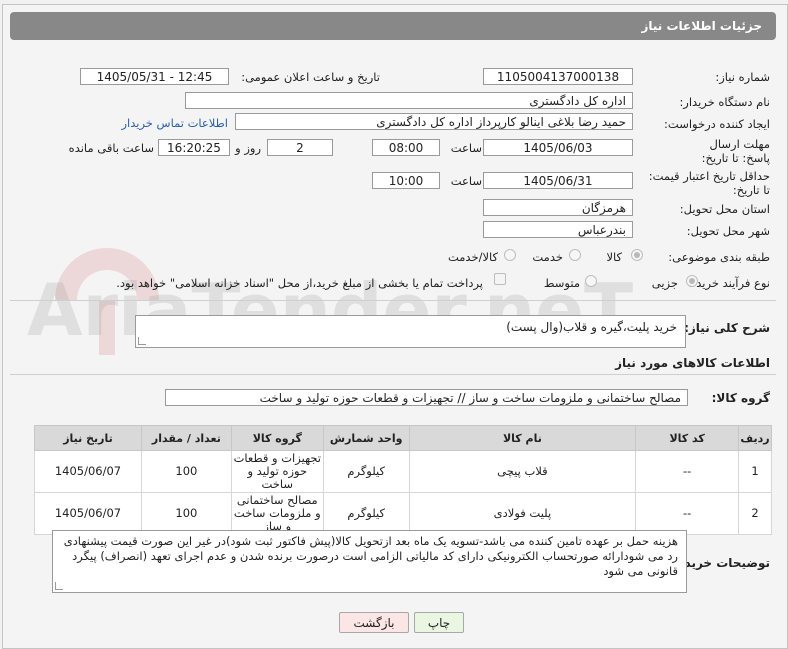 The width and height of the screenshot is (788, 649). What do you see at coordinates (558, 76) in the screenshot?
I see `need-number-value: 1105004137000138` at bounding box center [558, 76].